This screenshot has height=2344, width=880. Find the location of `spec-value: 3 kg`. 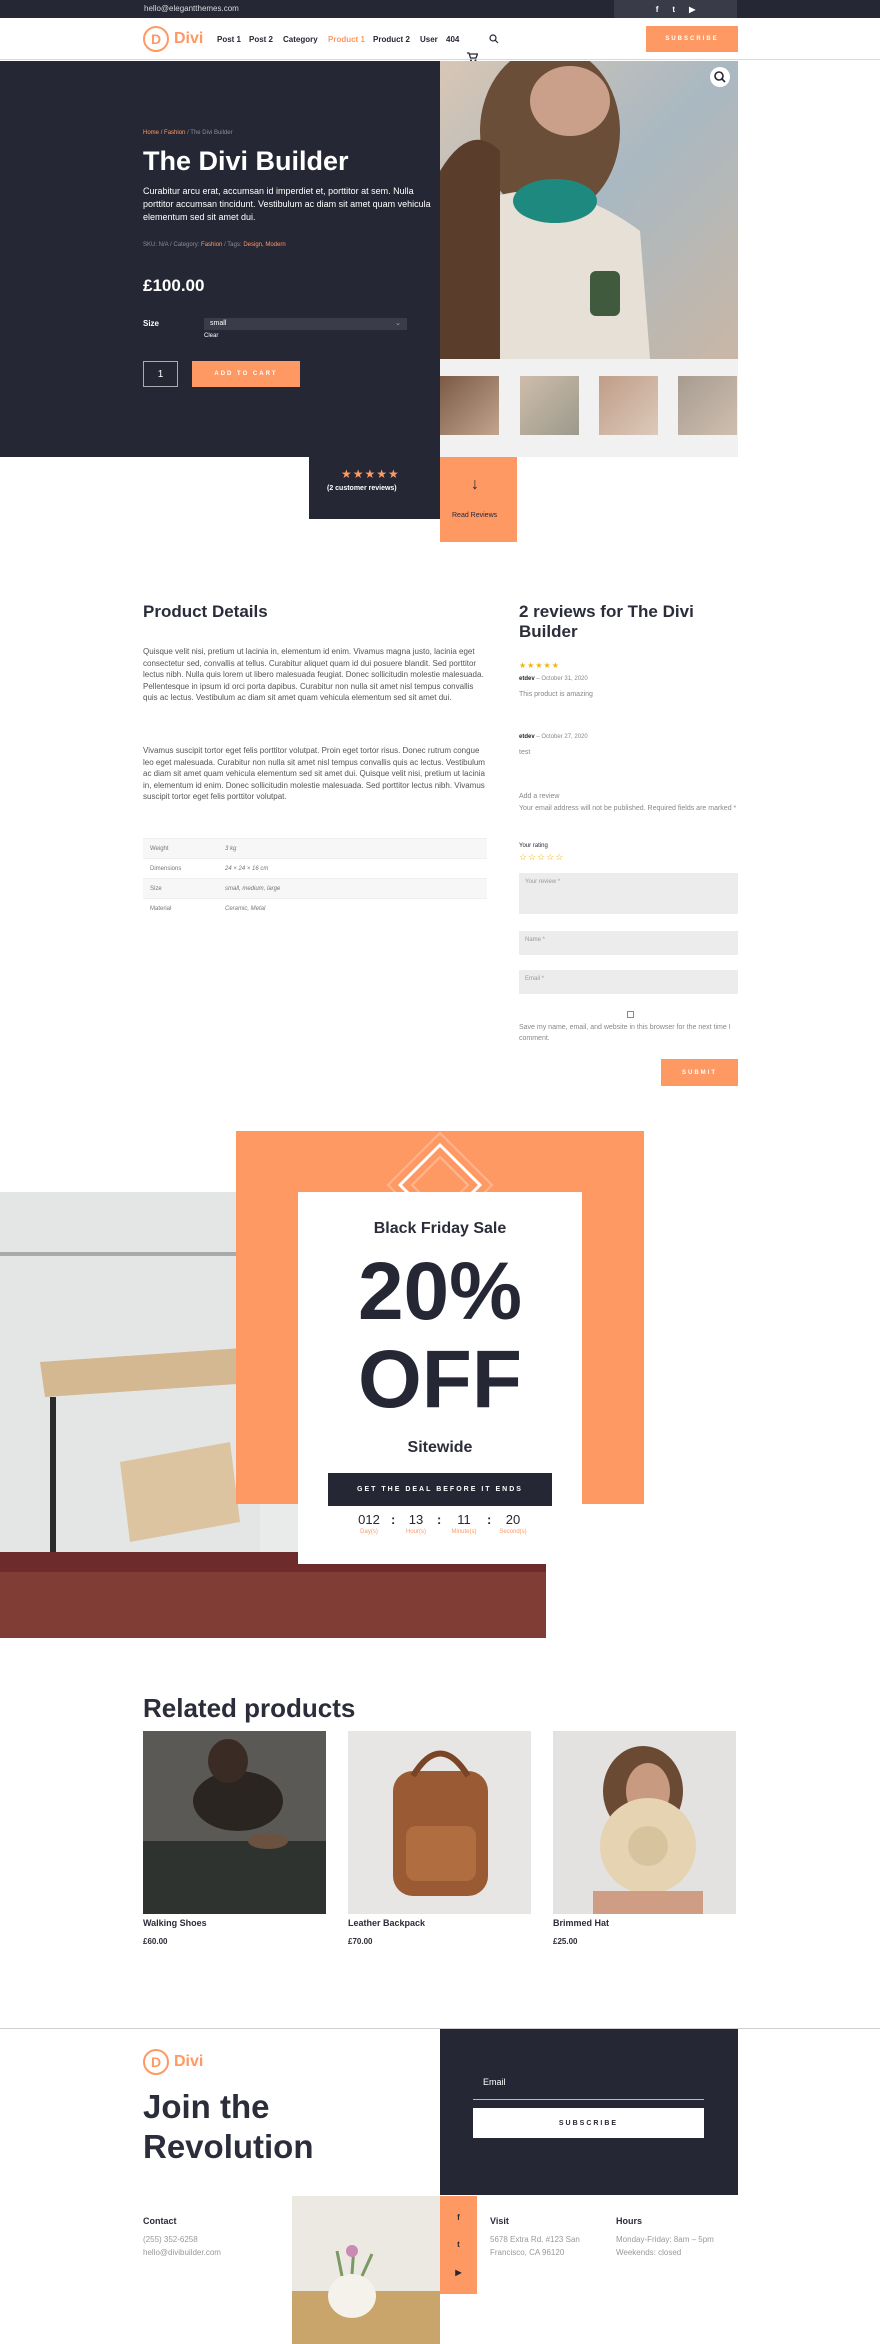

spec-value: 3 kg is located at coordinates (231, 848).